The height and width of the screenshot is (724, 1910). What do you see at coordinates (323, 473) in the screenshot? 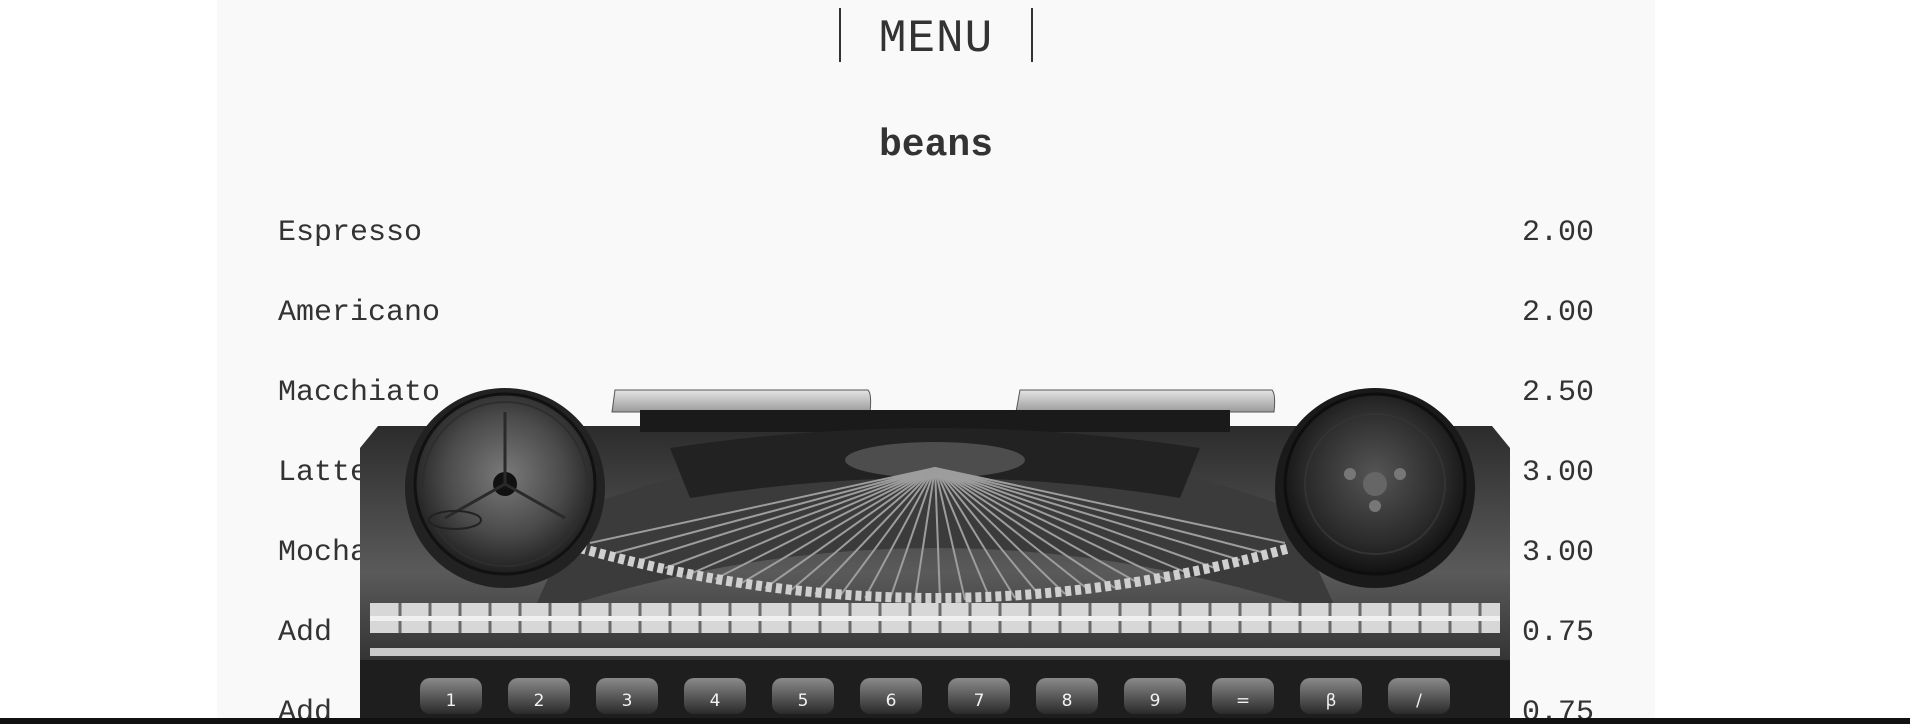
I see `item-name: Latte` at bounding box center [323, 473].